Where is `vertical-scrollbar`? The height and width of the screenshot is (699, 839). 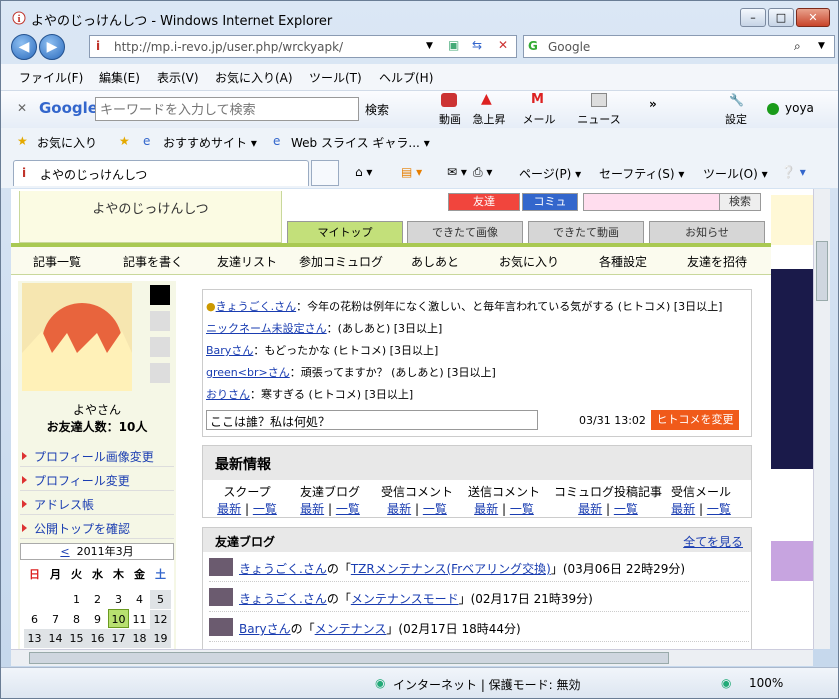 vertical-scrollbar is located at coordinates (821, 419).